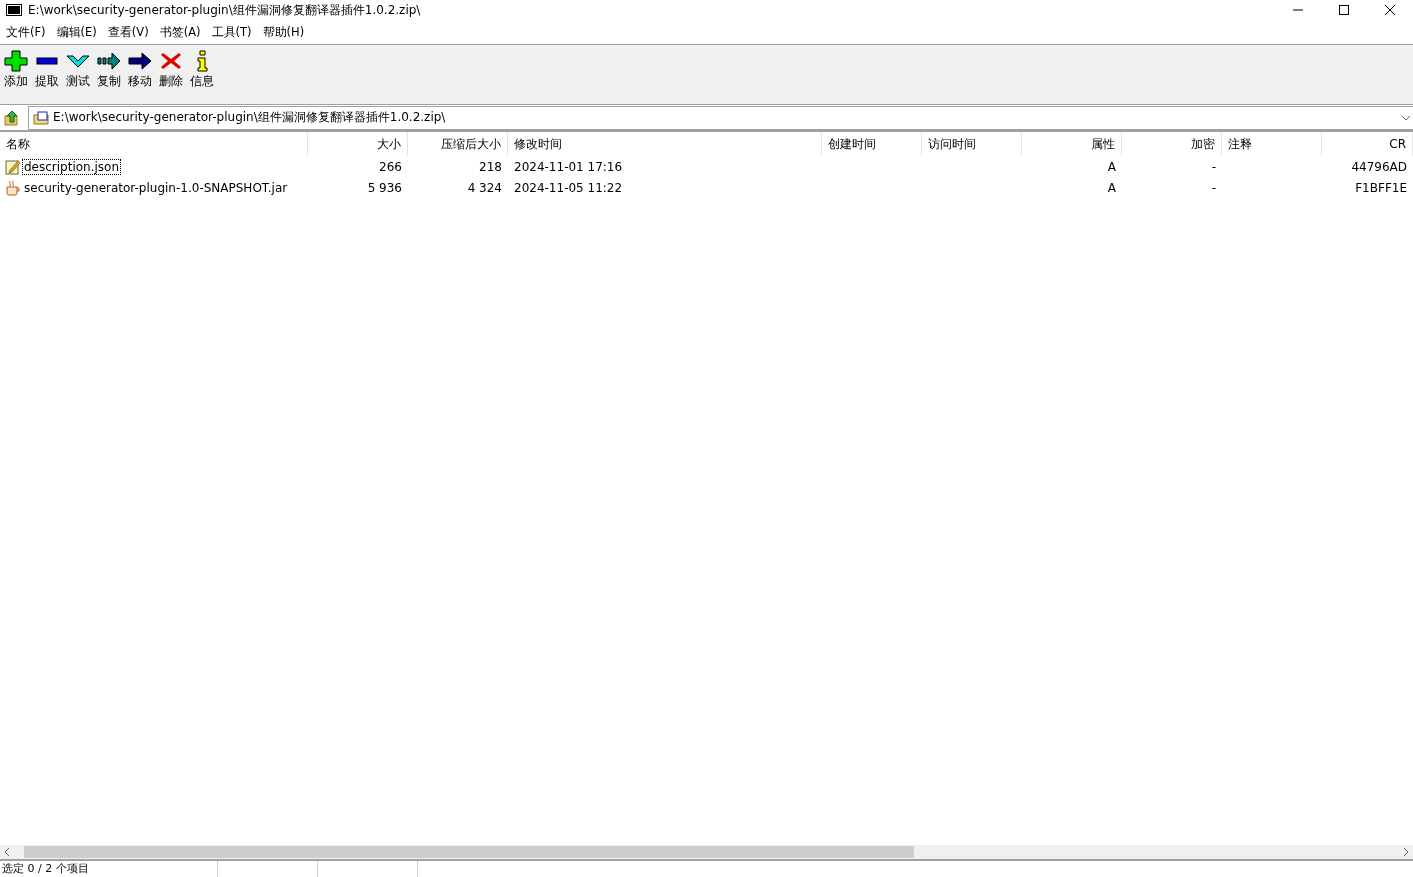  I want to click on toolbar-button: 添加, so click(15, 69).